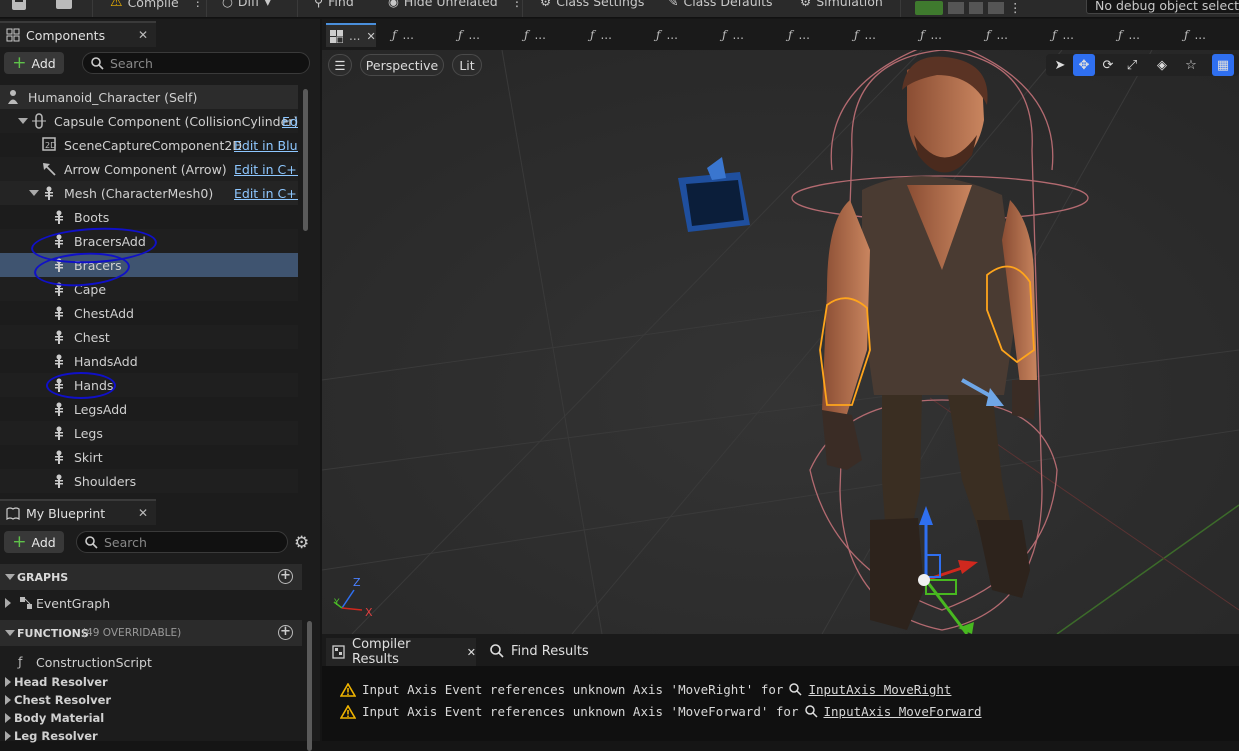 This screenshot has width=1239, height=751. I want to click on tab-components: Components ✕, so click(78, 34).